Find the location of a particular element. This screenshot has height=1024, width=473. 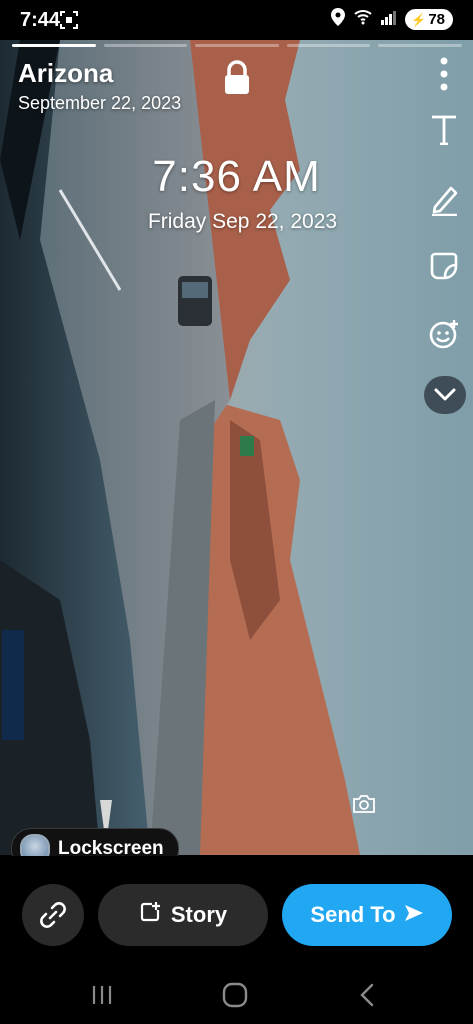

send-to-label: Send To is located at coordinates (353, 914).